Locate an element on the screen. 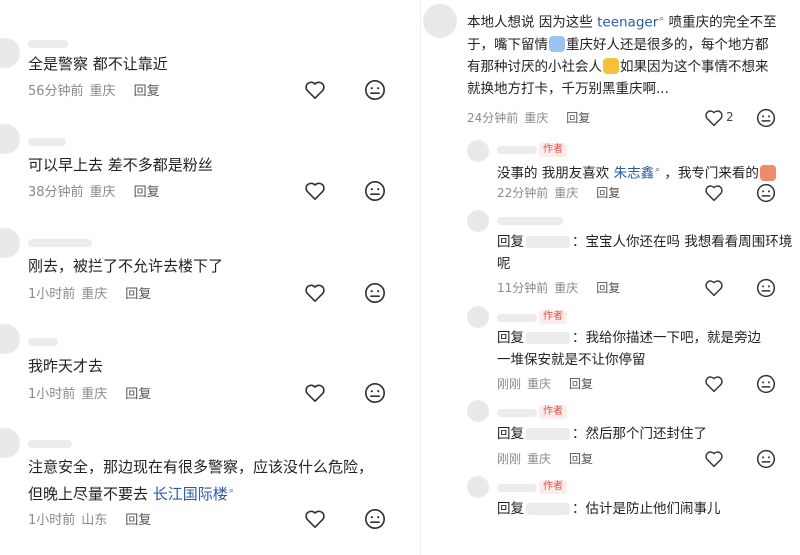 This screenshot has height=555, width=800. comment-text-line: 有那种讨厌的小社会人 如果因为这个事情不想来 is located at coordinates (622, 67).